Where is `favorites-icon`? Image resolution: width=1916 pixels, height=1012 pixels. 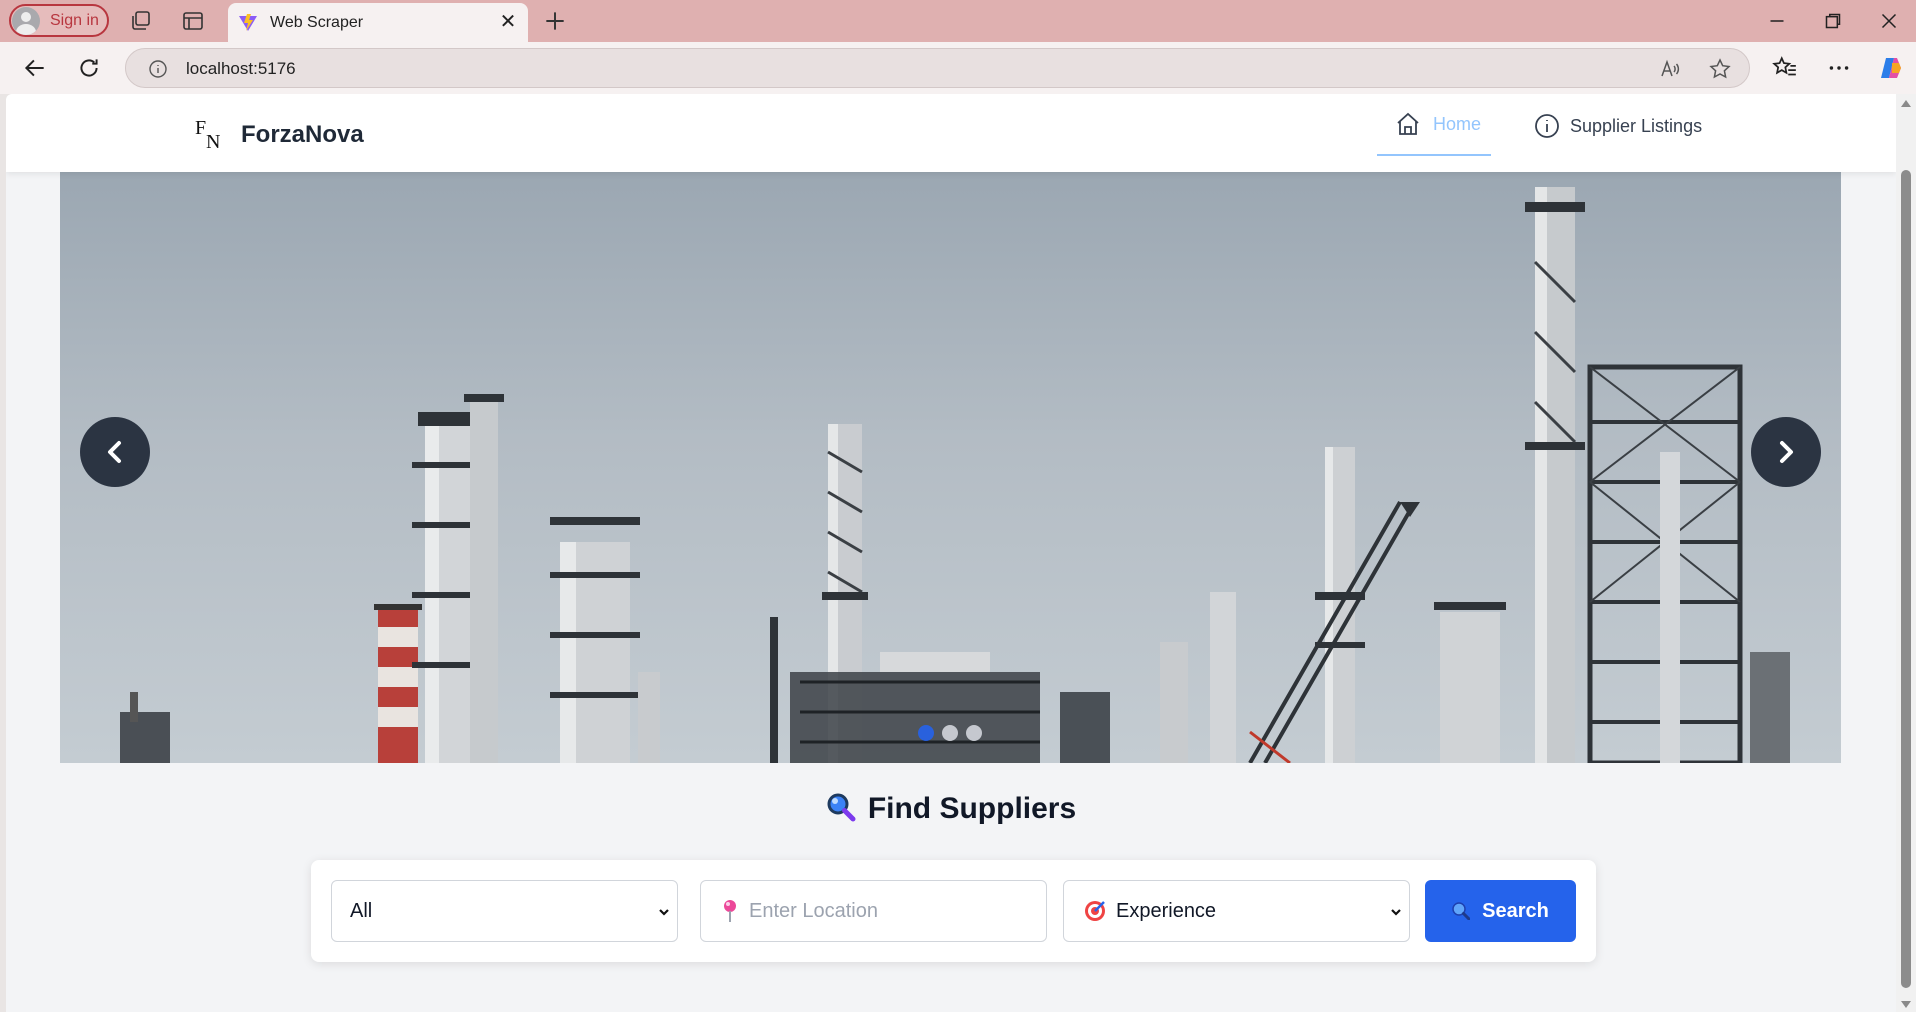 favorites-icon is located at coordinates (1785, 68).